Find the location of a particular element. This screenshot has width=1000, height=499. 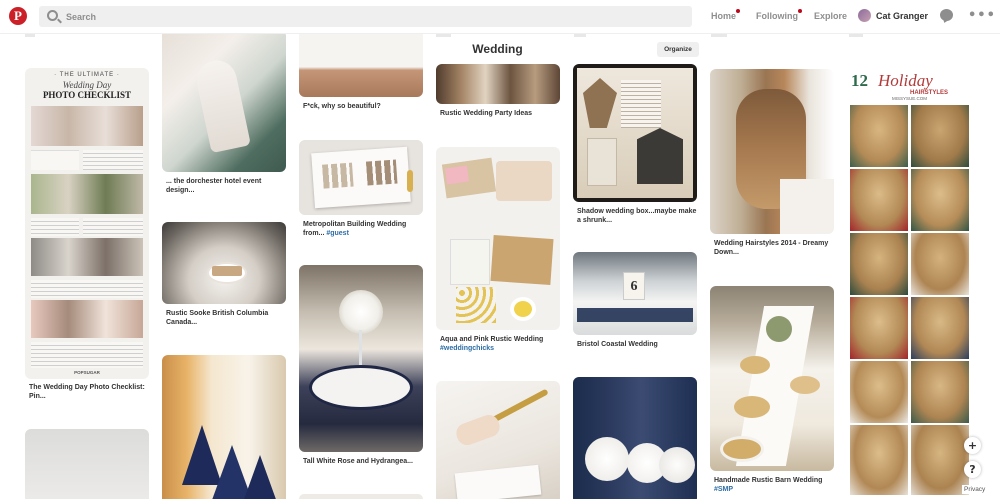

add-pin-button: + is located at coordinates (972, 445).